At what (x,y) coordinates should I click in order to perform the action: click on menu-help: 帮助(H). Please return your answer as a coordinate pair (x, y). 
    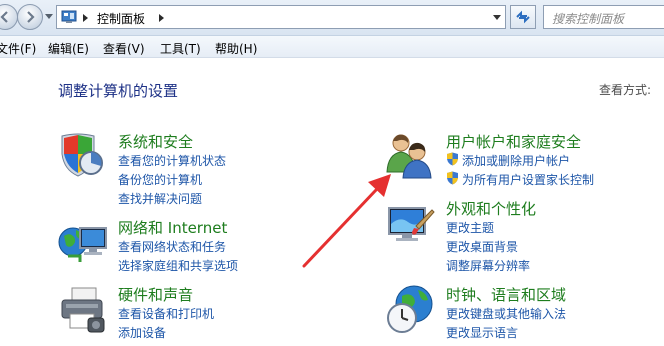
    Looking at the image, I should click on (236, 48).